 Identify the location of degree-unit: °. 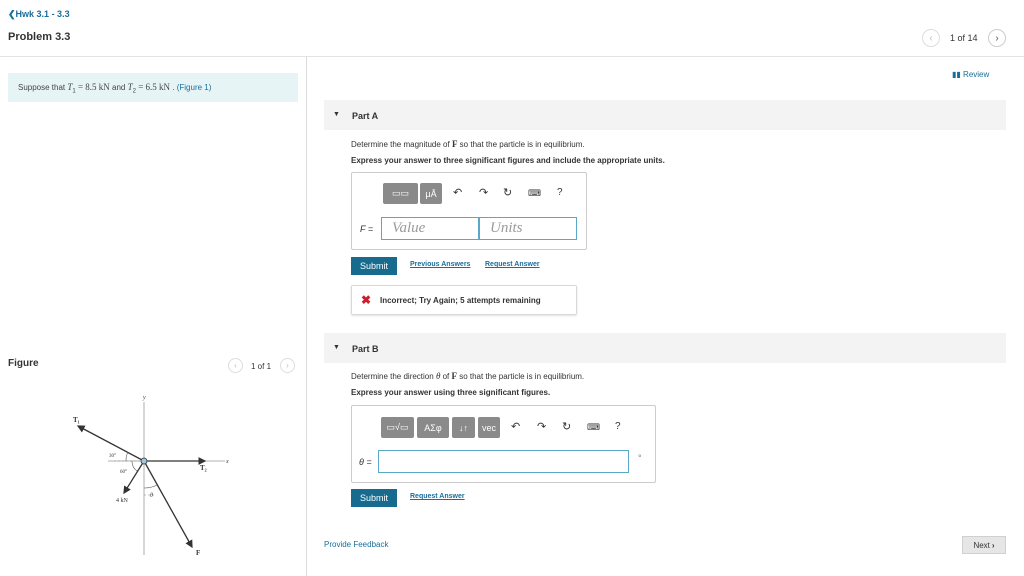
(640, 458).